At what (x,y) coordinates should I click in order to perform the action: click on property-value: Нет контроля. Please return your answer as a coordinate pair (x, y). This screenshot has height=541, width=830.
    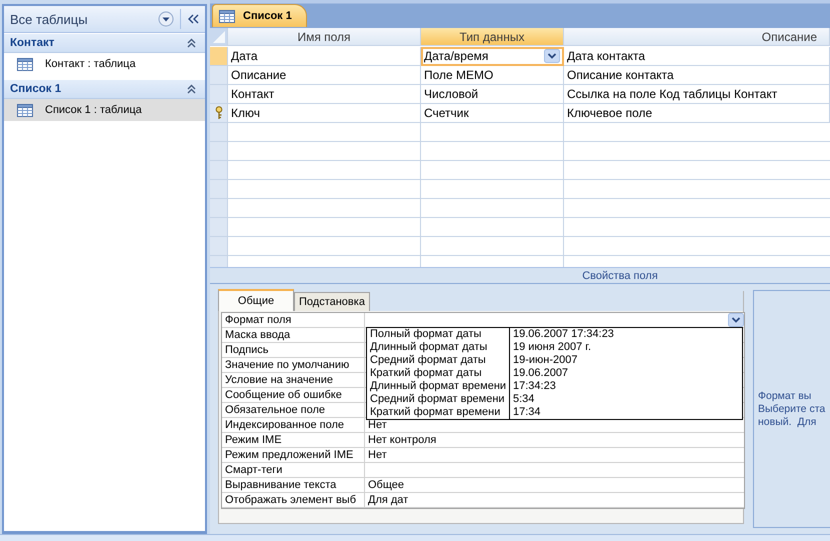
    Looking at the image, I should click on (554, 440).